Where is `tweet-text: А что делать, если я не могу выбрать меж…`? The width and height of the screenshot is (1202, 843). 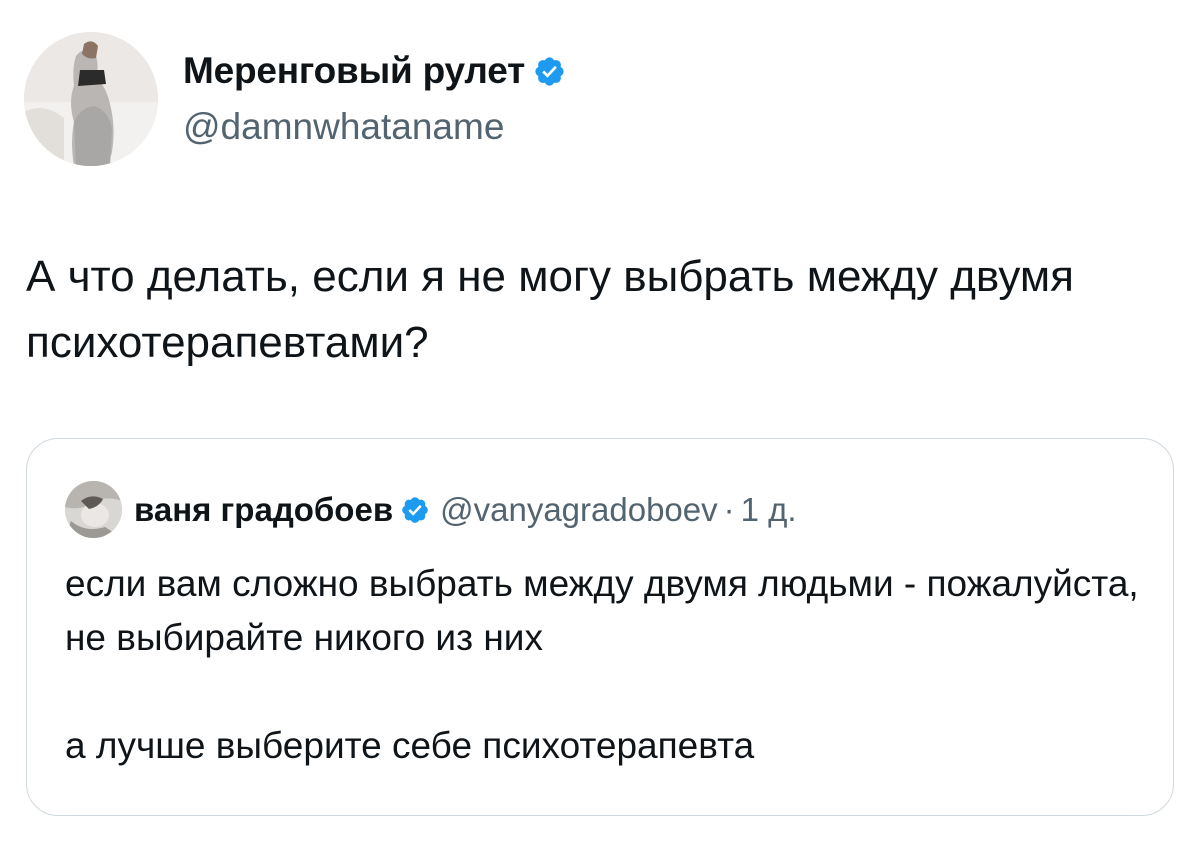
tweet-text: А что делать, если я не могу выбрать меж… is located at coordinates (550, 309).